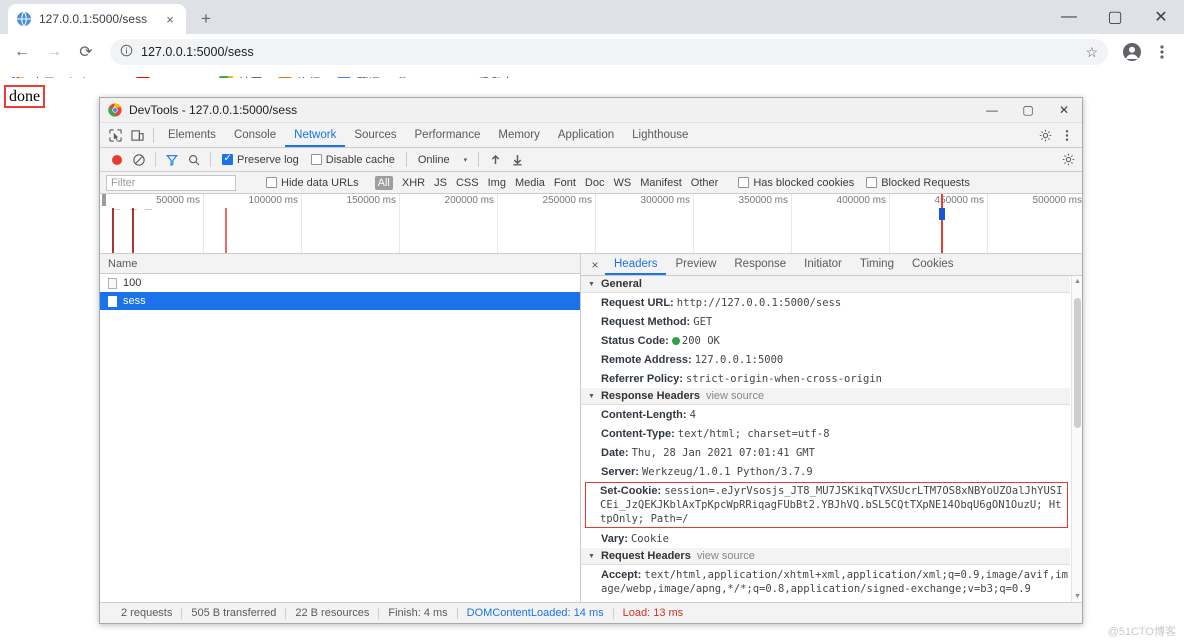  I want to click on network-toolbar: Preserve log Disable cache Online ▾, so click(591, 160).